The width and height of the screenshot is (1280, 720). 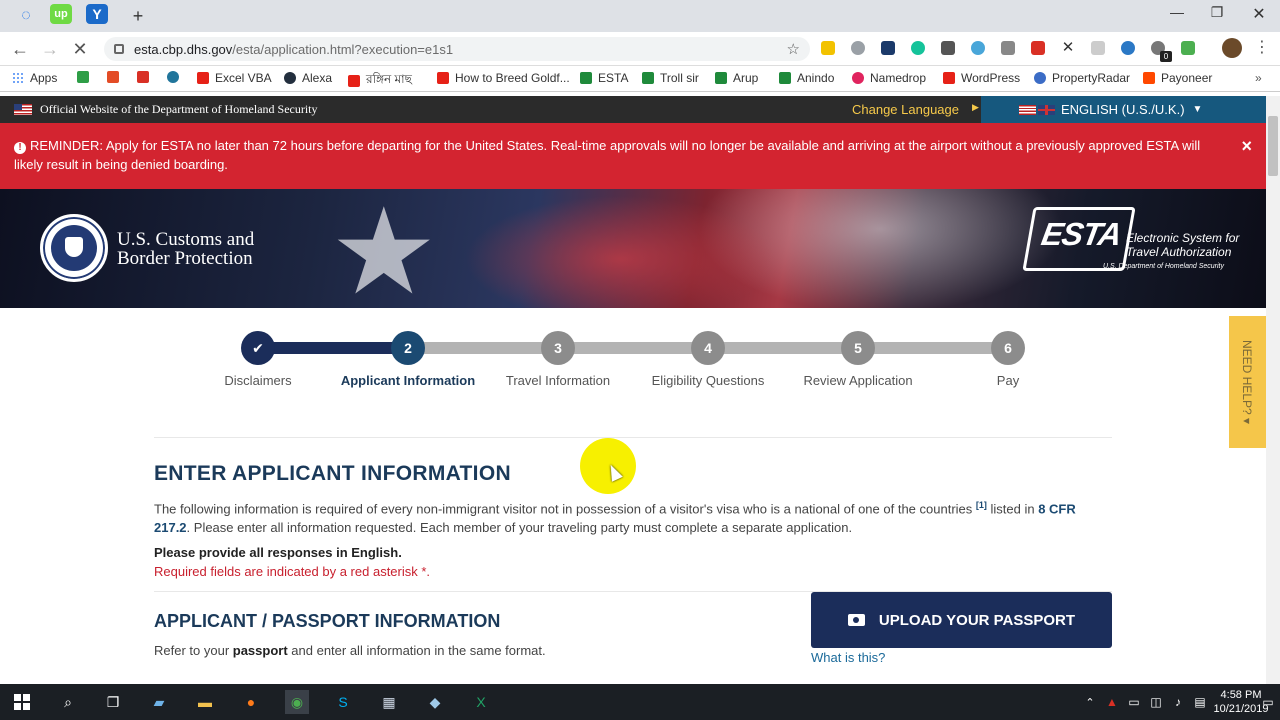 I want to click on what-is-this-link: What is this?, so click(x=848, y=657).